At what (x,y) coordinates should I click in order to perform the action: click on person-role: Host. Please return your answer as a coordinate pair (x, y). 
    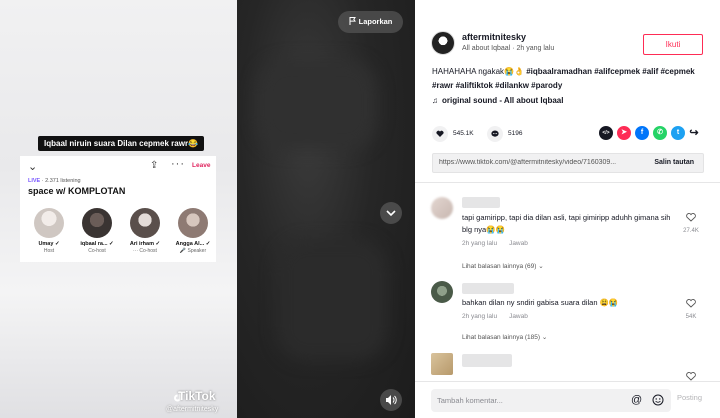
    Looking at the image, I should click on (49, 251).